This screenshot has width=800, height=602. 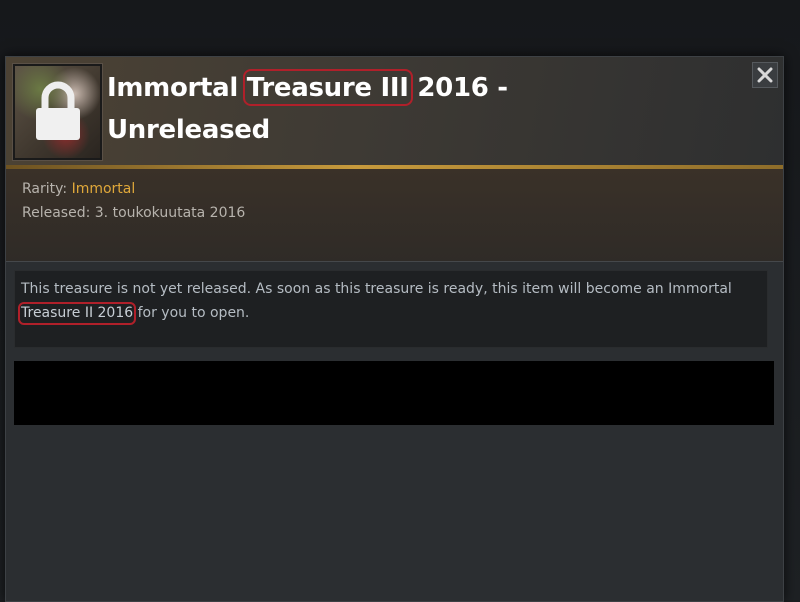 I want to click on rarity-value: Immortal, so click(x=103, y=189).